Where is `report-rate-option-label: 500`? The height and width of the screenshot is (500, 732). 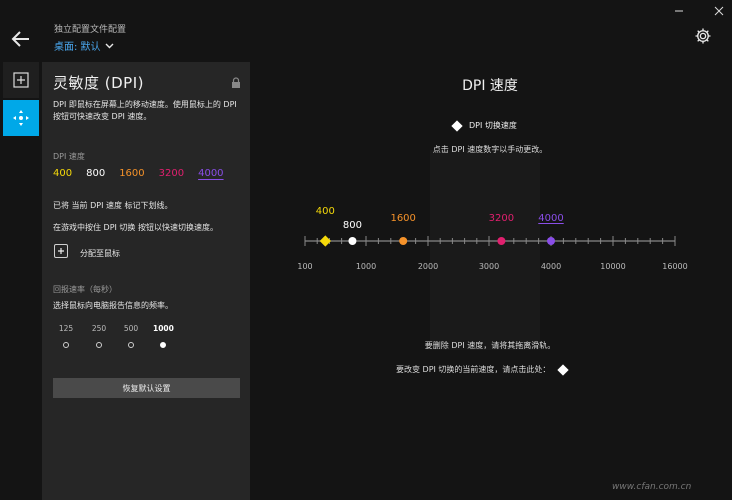
report-rate-option-label: 500 is located at coordinates (131, 328).